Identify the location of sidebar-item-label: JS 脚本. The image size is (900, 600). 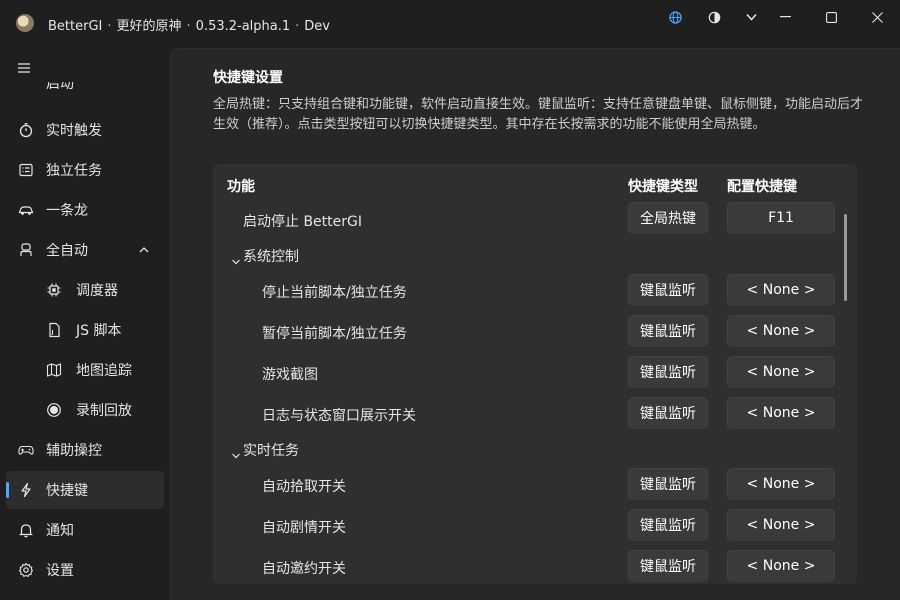
(99, 331).